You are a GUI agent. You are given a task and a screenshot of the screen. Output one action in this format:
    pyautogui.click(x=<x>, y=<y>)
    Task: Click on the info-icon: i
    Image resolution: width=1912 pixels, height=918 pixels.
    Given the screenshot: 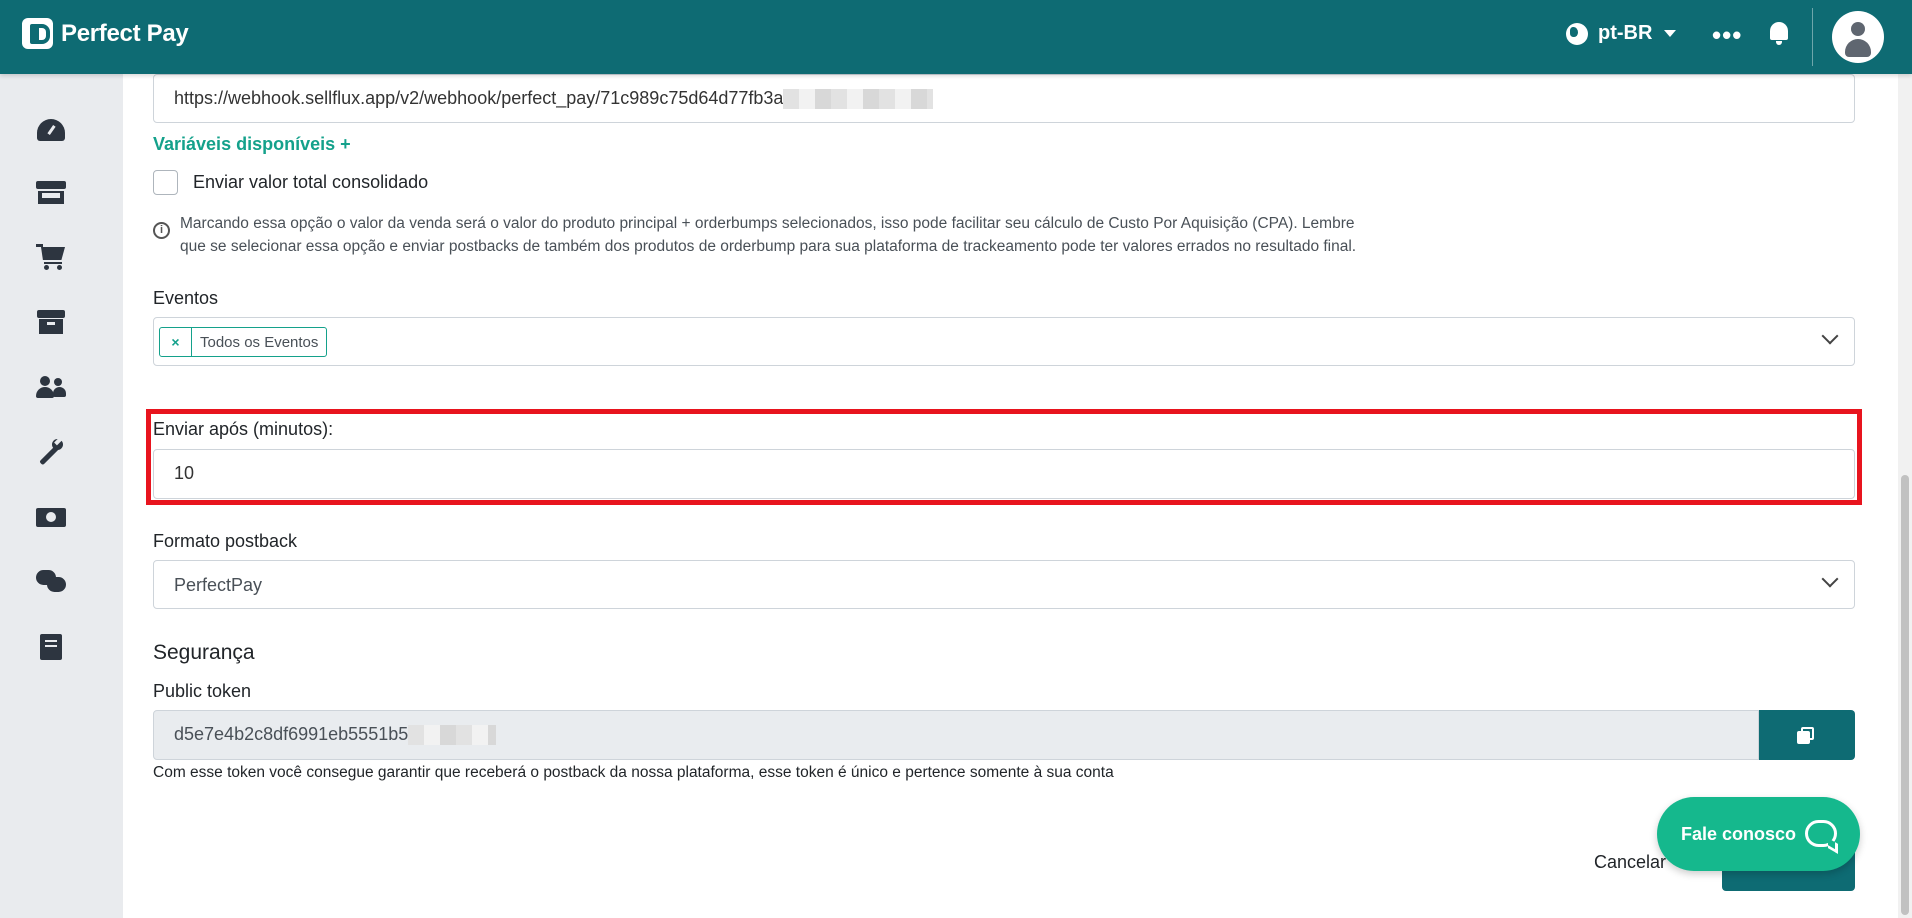 What is the action you would take?
    pyautogui.click(x=161, y=230)
    